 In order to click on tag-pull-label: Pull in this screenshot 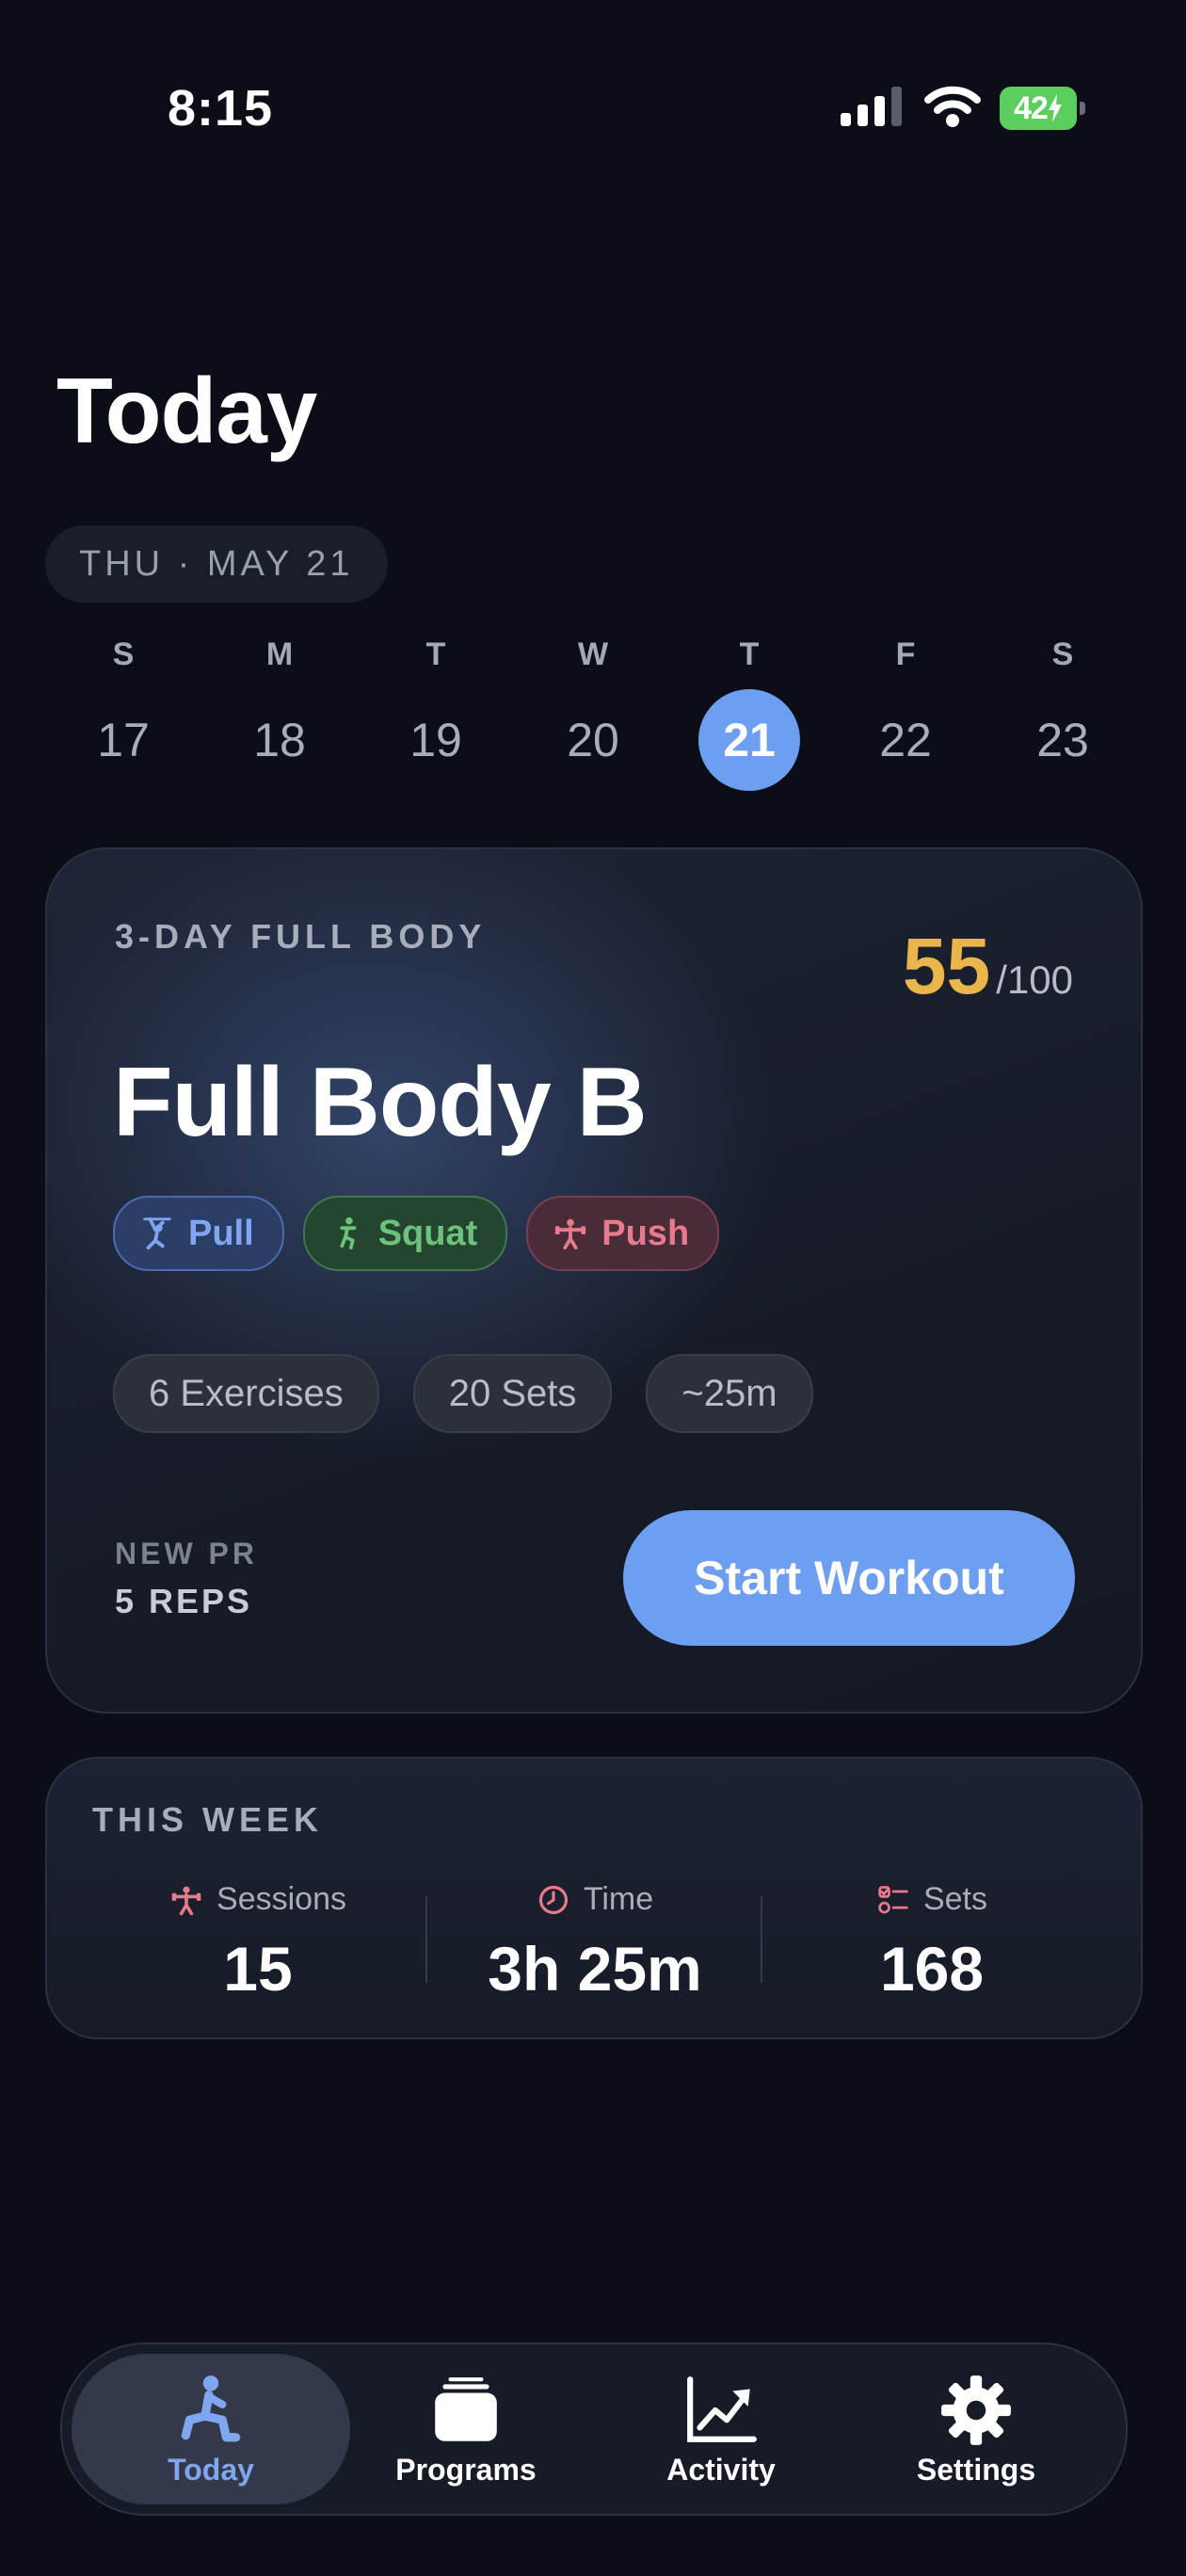, I will do `click(221, 1233)`.